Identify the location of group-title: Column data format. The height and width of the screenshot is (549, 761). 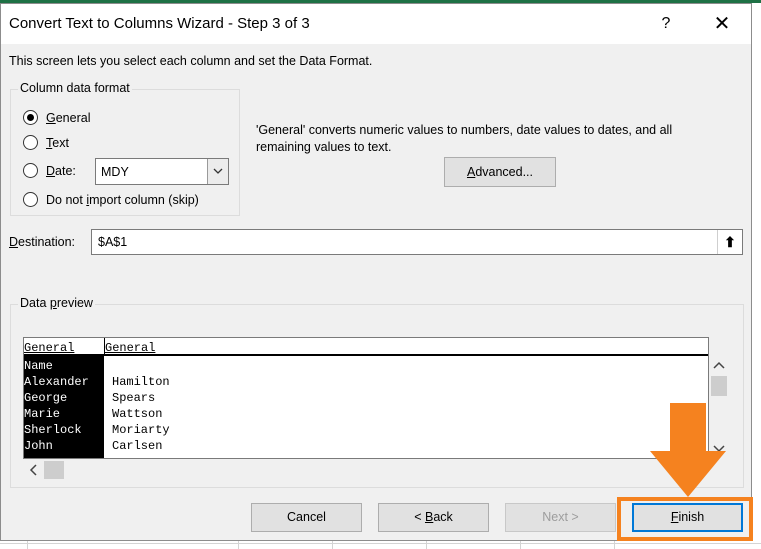
(75, 88).